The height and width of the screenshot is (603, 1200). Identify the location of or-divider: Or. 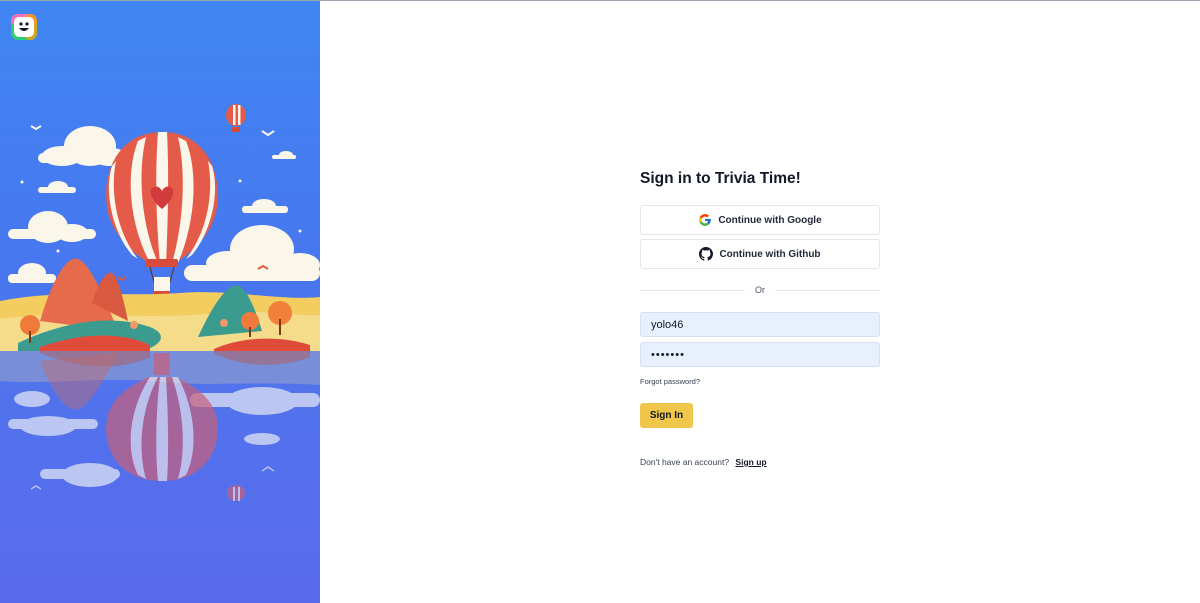
(760, 290).